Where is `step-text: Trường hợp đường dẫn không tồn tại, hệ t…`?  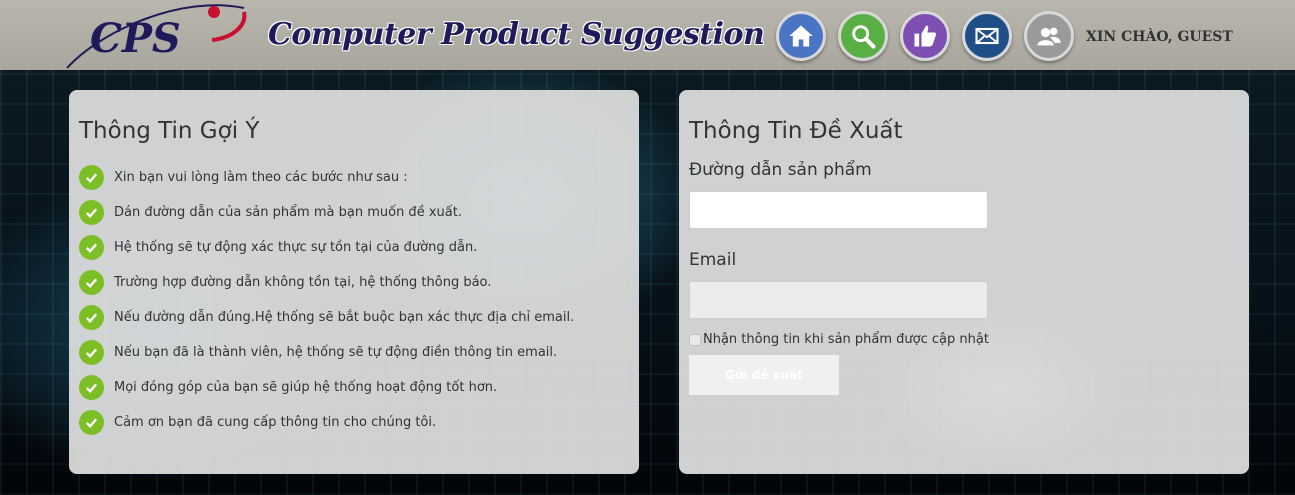 step-text: Trường hợp đường dẫn không tồn tại, hệ t… is located at coordinates (303, 282).